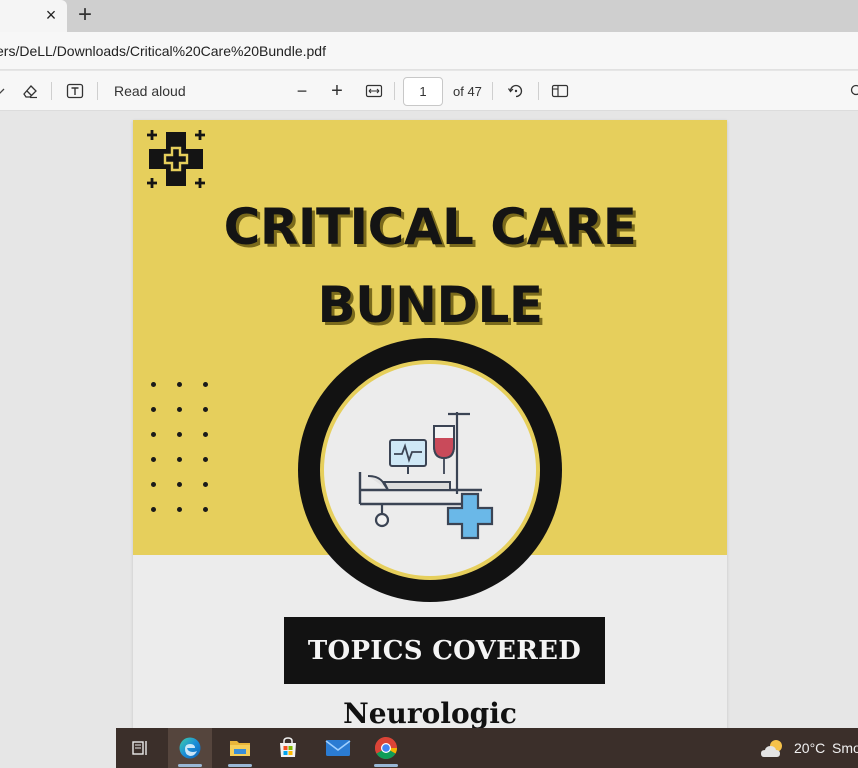  I want to click on file-explorer-icon, so click(240, 748).